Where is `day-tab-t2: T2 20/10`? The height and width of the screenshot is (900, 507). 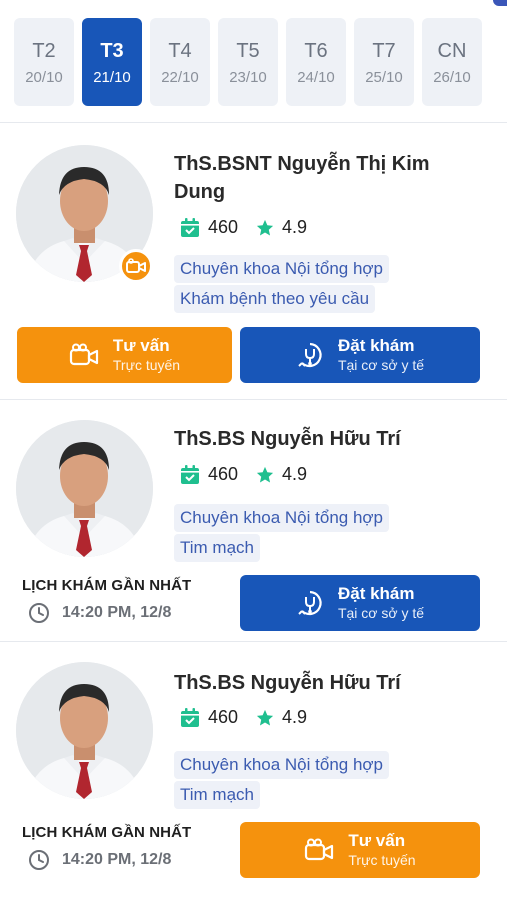 day-tab-t2: T2 20/10 is located at coordinates (44, 62).